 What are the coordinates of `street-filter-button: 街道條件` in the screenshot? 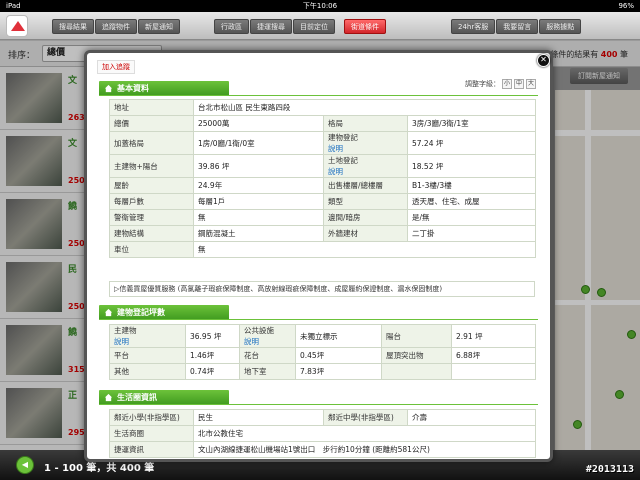 It's located at (365, 26).